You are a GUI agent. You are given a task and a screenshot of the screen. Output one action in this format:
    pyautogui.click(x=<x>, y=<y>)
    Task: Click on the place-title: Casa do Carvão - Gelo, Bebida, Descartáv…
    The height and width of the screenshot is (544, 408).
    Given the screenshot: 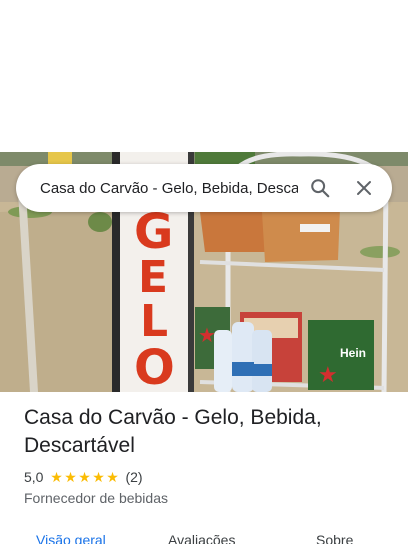 What is the action you would take?
    pyautogui.click(x=173, y=431)
    